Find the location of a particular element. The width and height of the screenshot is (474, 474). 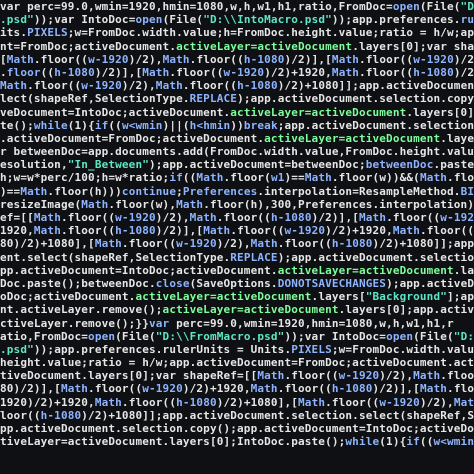

code-token: .paste();w1=w;h1= is located at coordinates (453, 165).